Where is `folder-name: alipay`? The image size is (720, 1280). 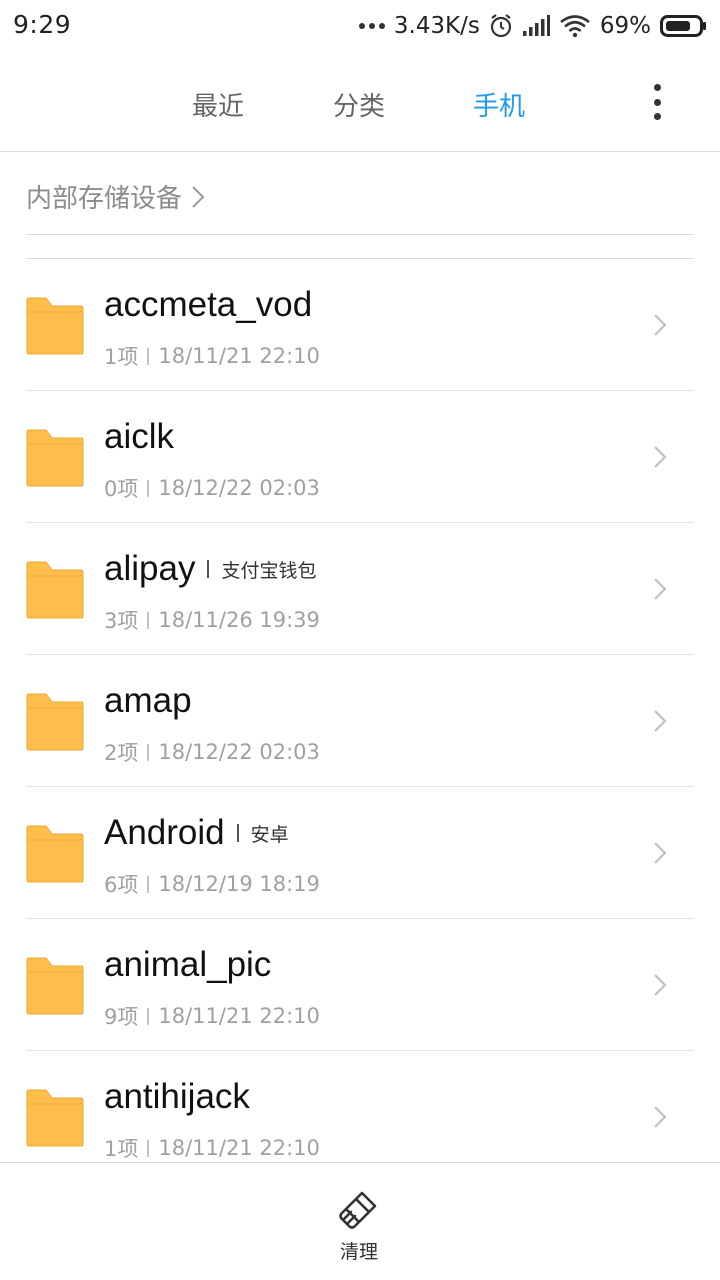
folder-name: alipay is located at coordinates (150, 568).